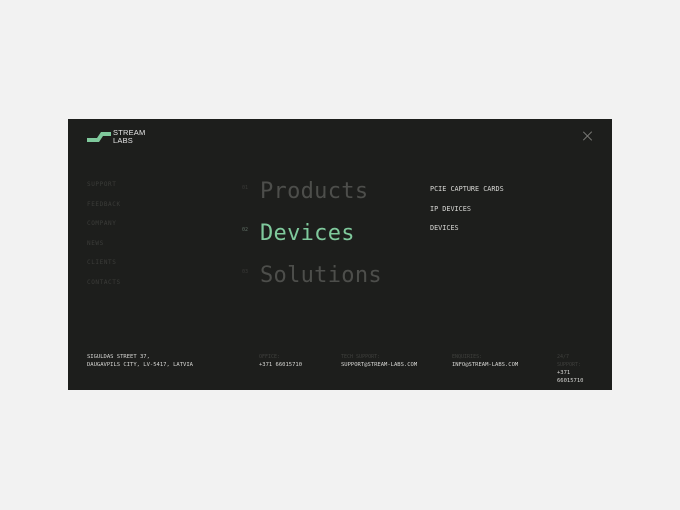  What do you see at coordinates (245, 230) in the screenshot?
I see `primary-nav-number: 02` at bounding box center [245, 230].